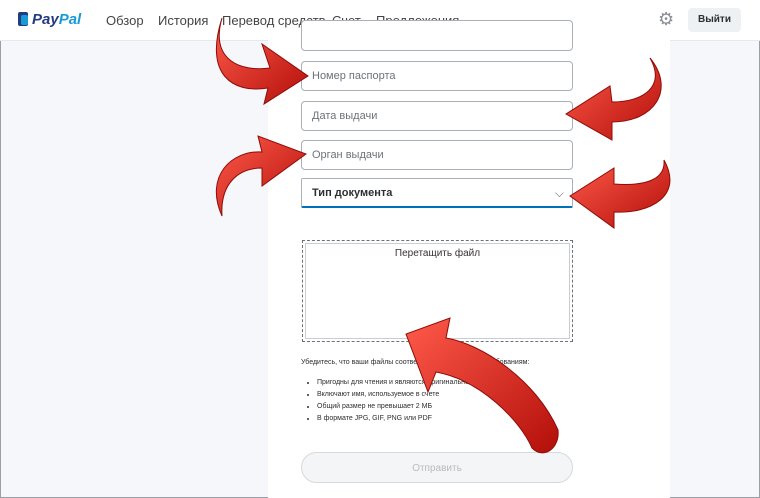 This screenshot has height=498, width=760. Describe the element at coordinates (352, 193) in the screenshot. I see `document-type-label: Тип документа` at that location.